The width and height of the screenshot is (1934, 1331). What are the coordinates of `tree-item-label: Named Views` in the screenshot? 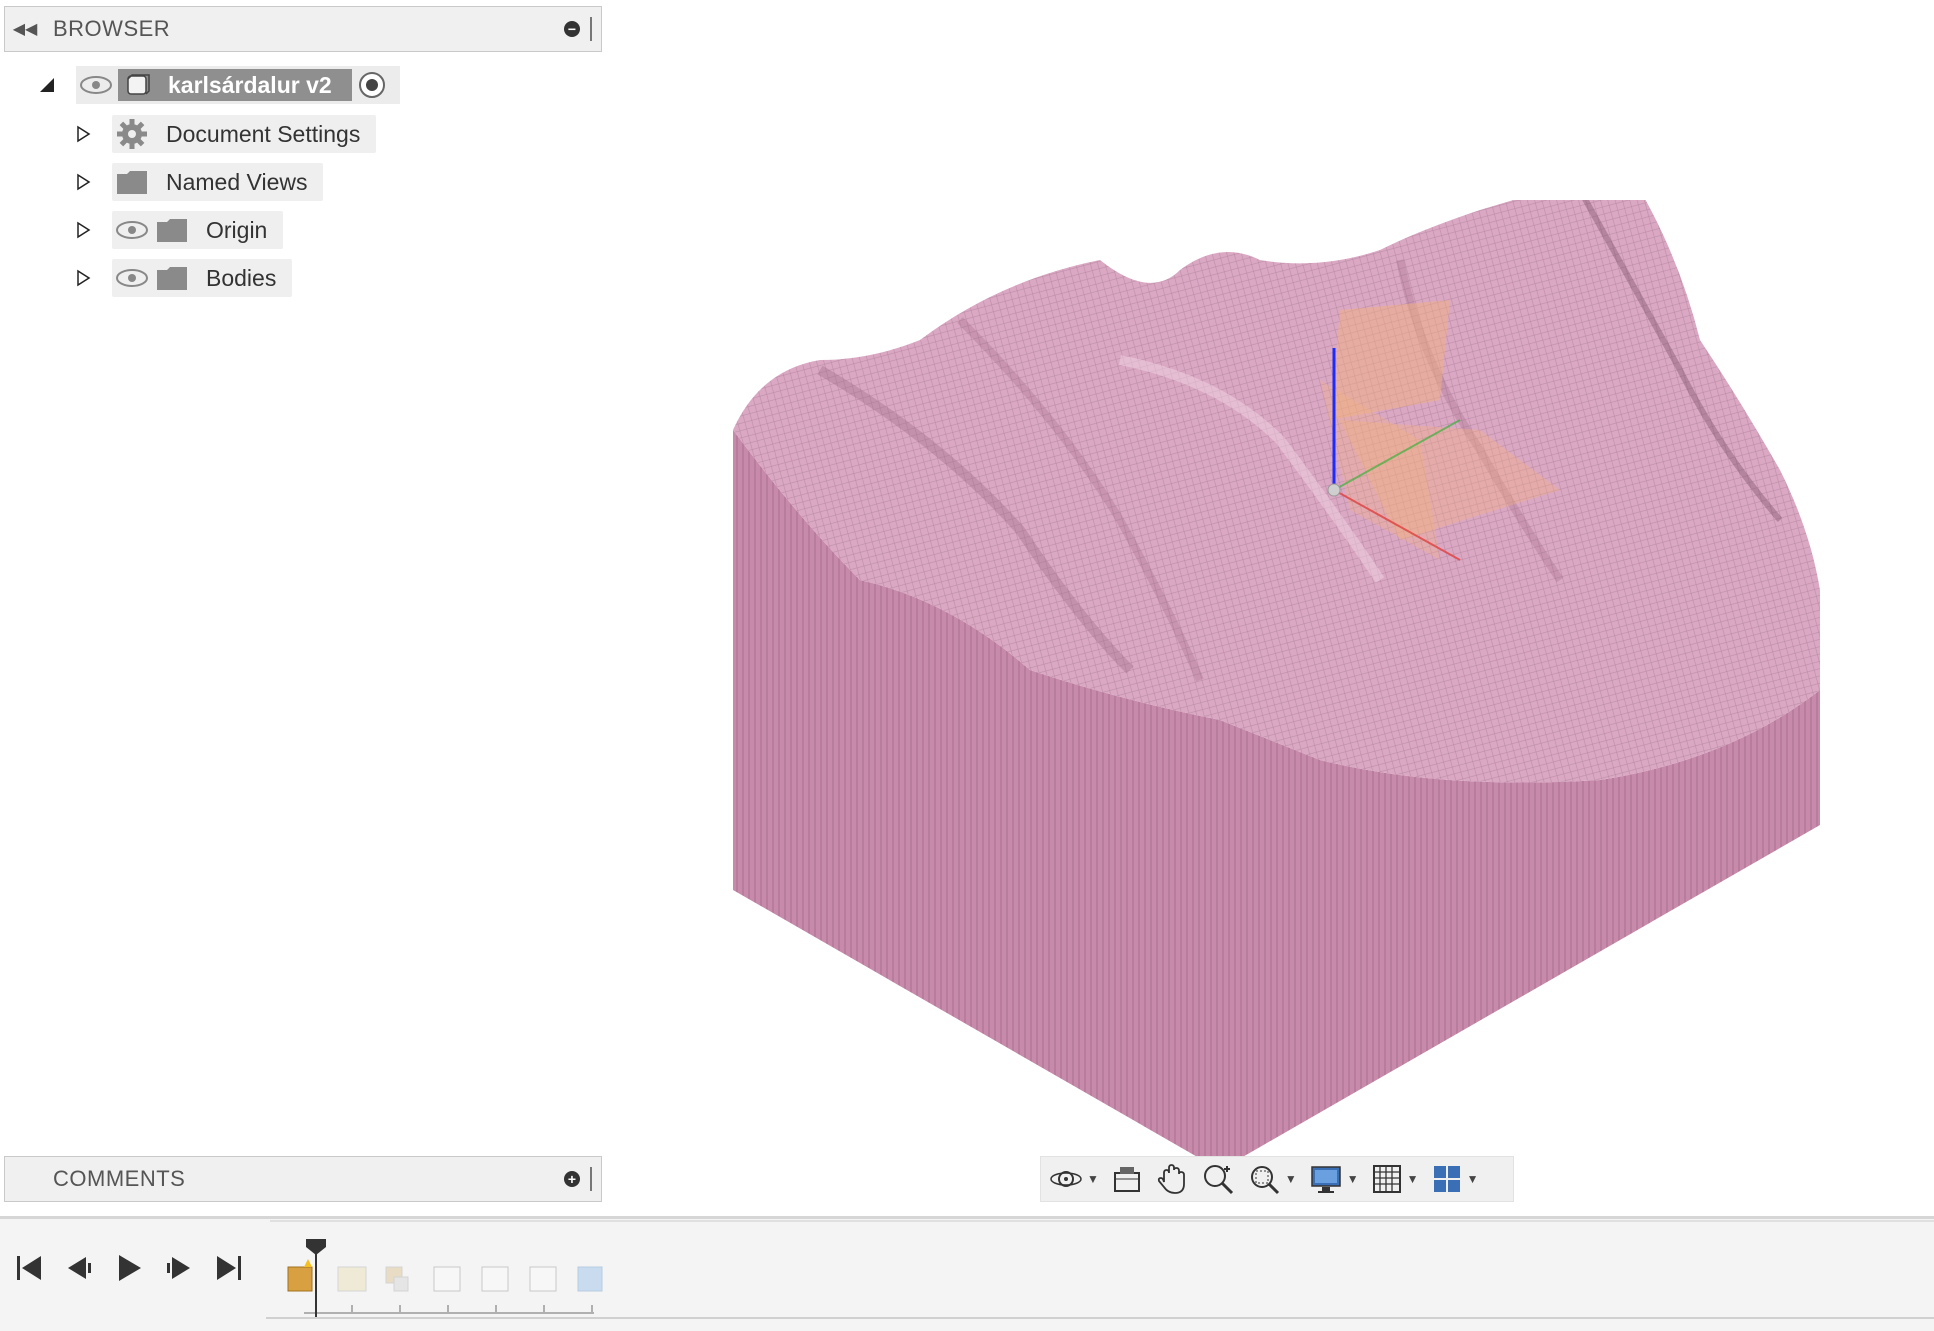 It's located at (237, 181).